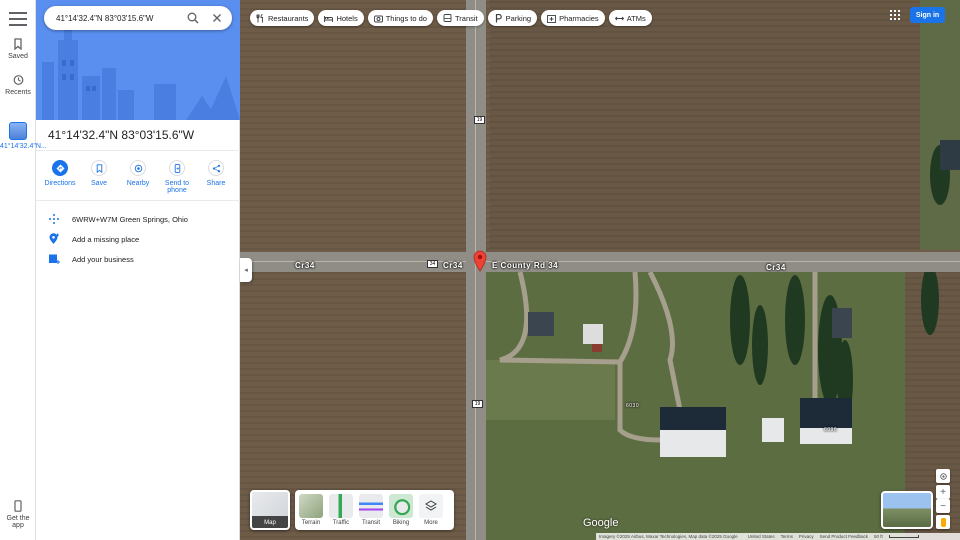  I want to click on rail-recents: Recents, so click(18, 85).